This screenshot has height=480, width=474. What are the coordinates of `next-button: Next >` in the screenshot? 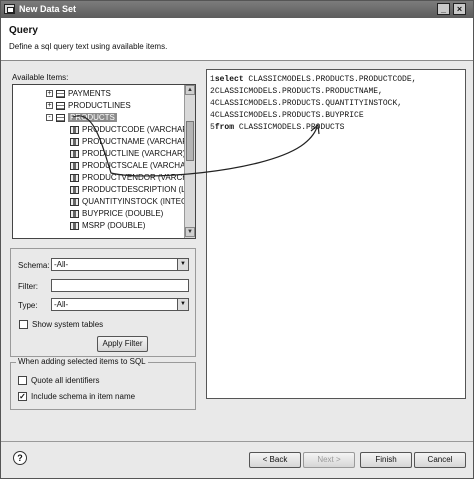 It's located at (329, 460).